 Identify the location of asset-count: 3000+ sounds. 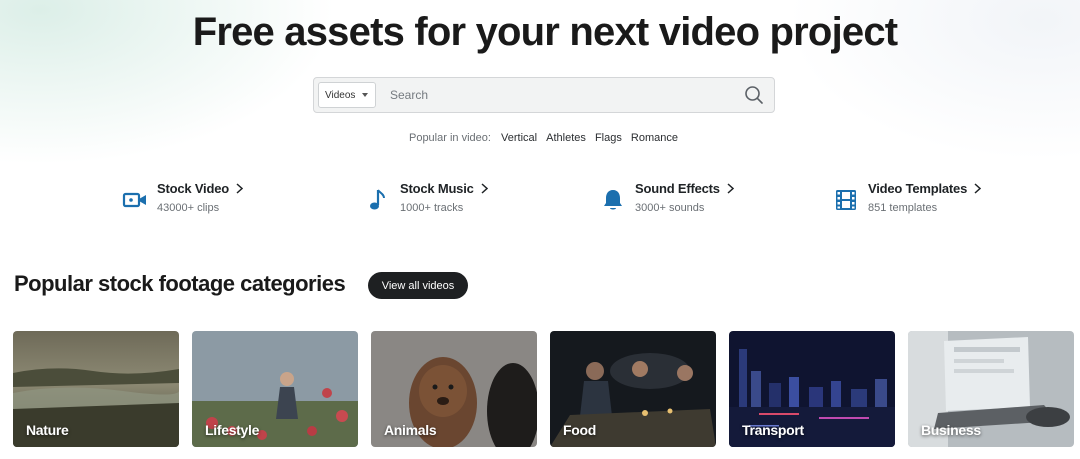
(670, 208).